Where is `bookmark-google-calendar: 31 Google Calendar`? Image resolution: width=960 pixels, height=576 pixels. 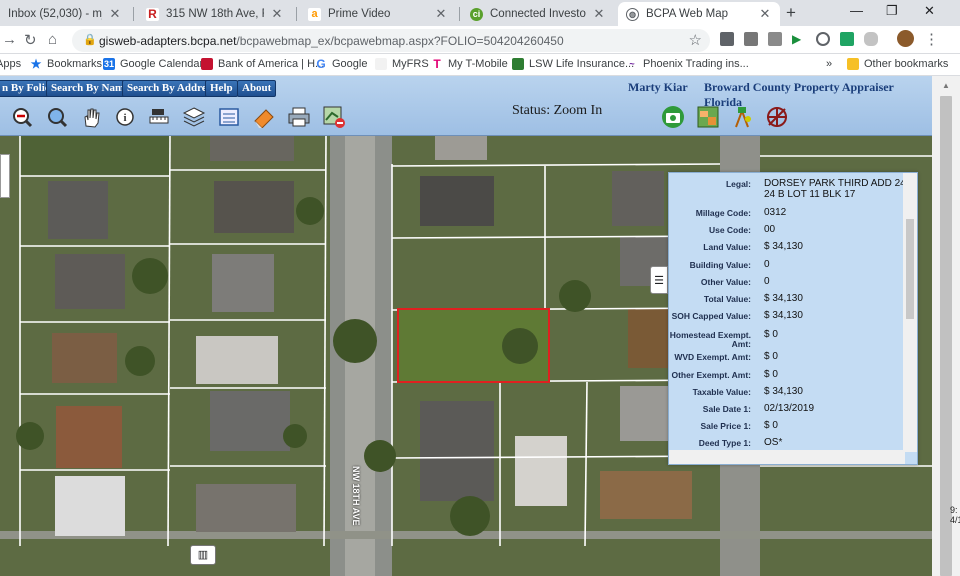
bookmark-google-calendar: 31 Google Calendar is located at coordinates (153, 64).